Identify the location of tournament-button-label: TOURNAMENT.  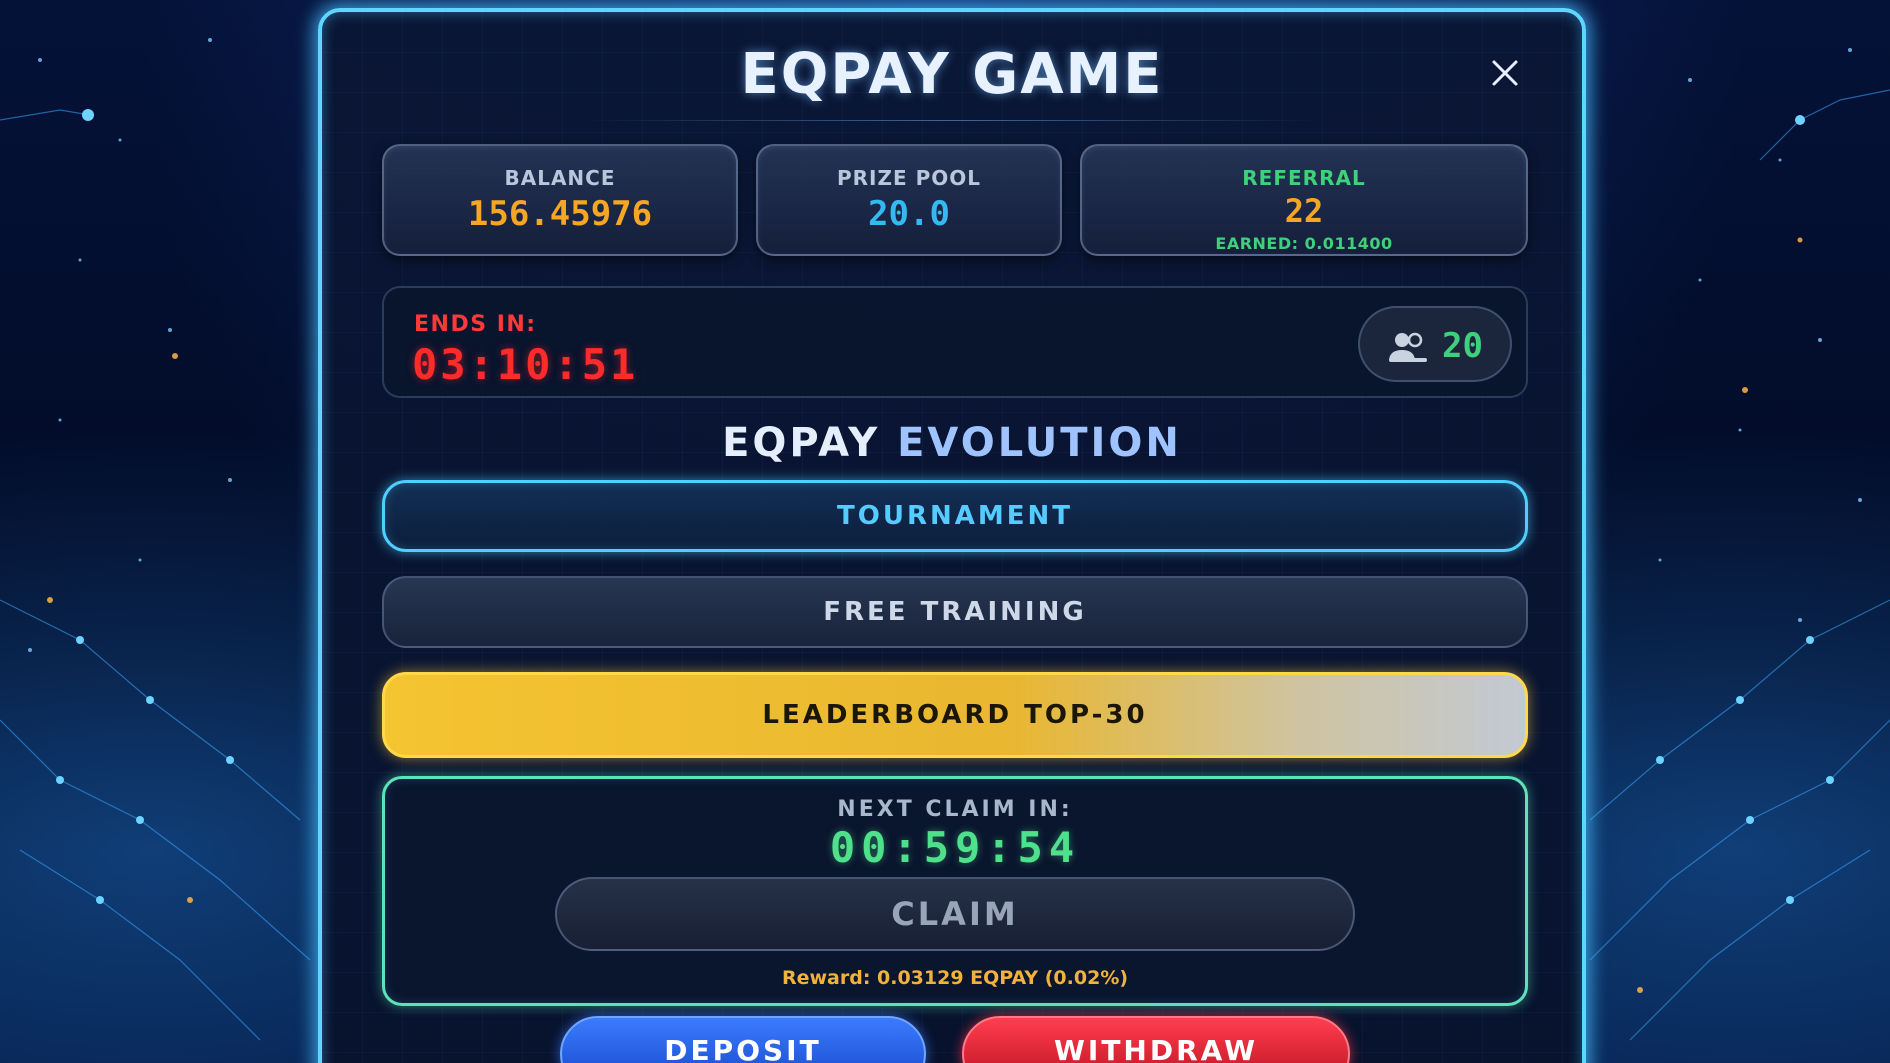
(955, 516).